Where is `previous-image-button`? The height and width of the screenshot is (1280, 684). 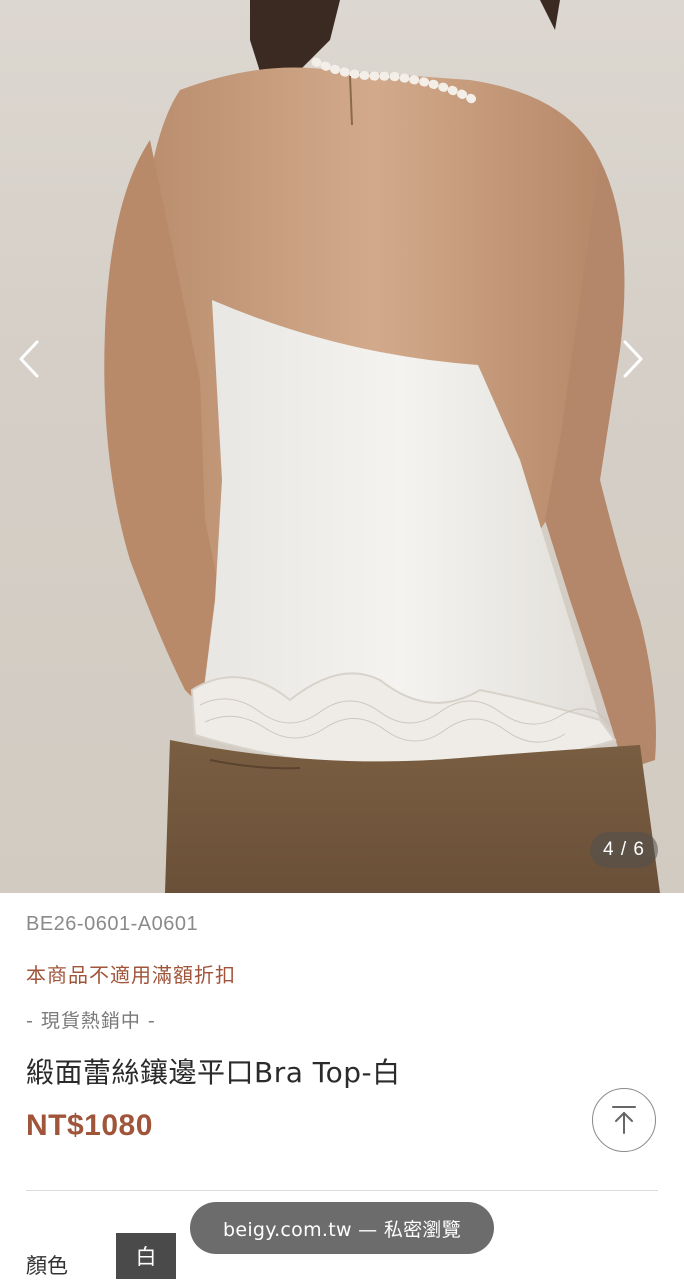
previous-image-button is located at coordinates (38, 364).